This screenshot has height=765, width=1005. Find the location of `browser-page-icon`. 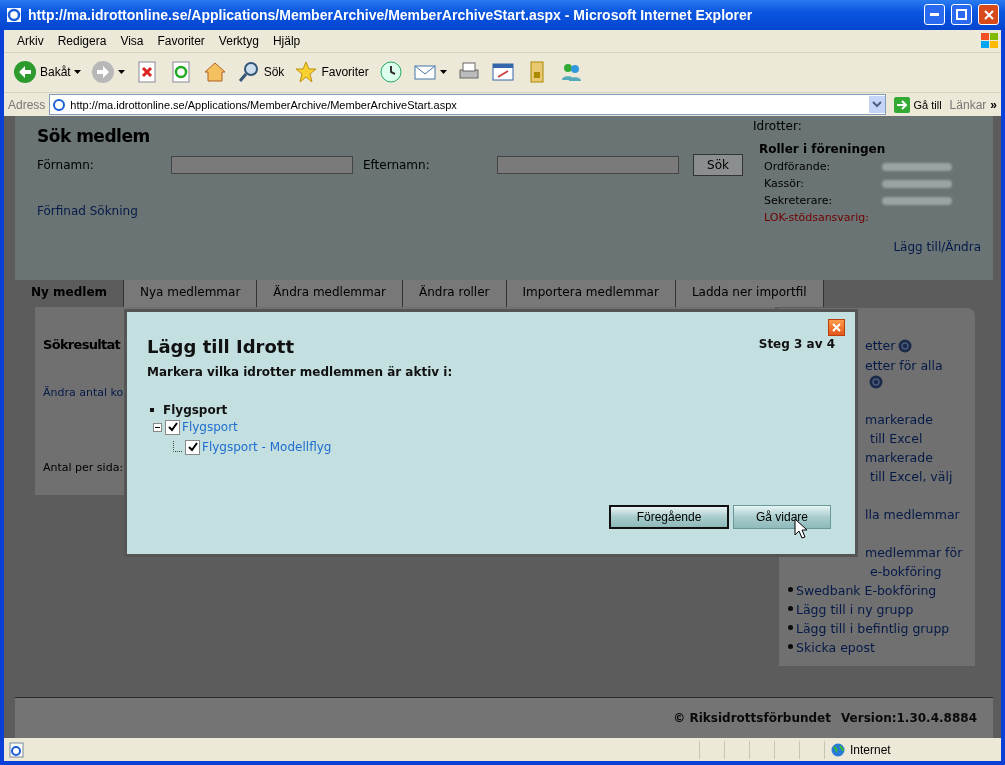

browser-page-icon is located at coordinates (14, 14).